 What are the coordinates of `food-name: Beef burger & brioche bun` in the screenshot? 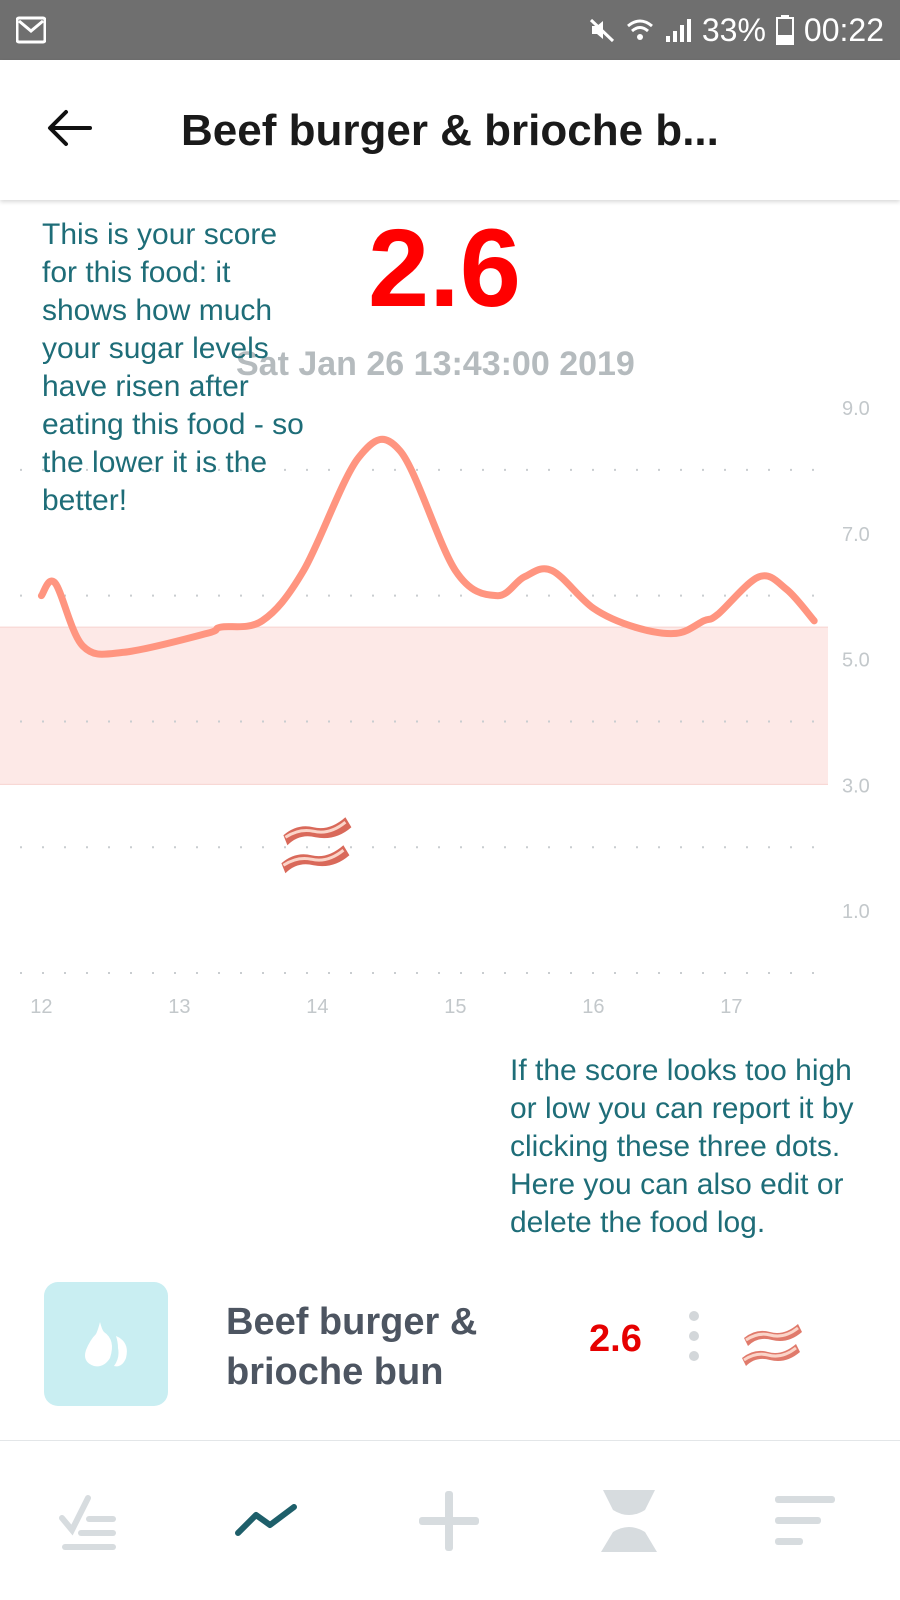 It's located at (371, 1347).